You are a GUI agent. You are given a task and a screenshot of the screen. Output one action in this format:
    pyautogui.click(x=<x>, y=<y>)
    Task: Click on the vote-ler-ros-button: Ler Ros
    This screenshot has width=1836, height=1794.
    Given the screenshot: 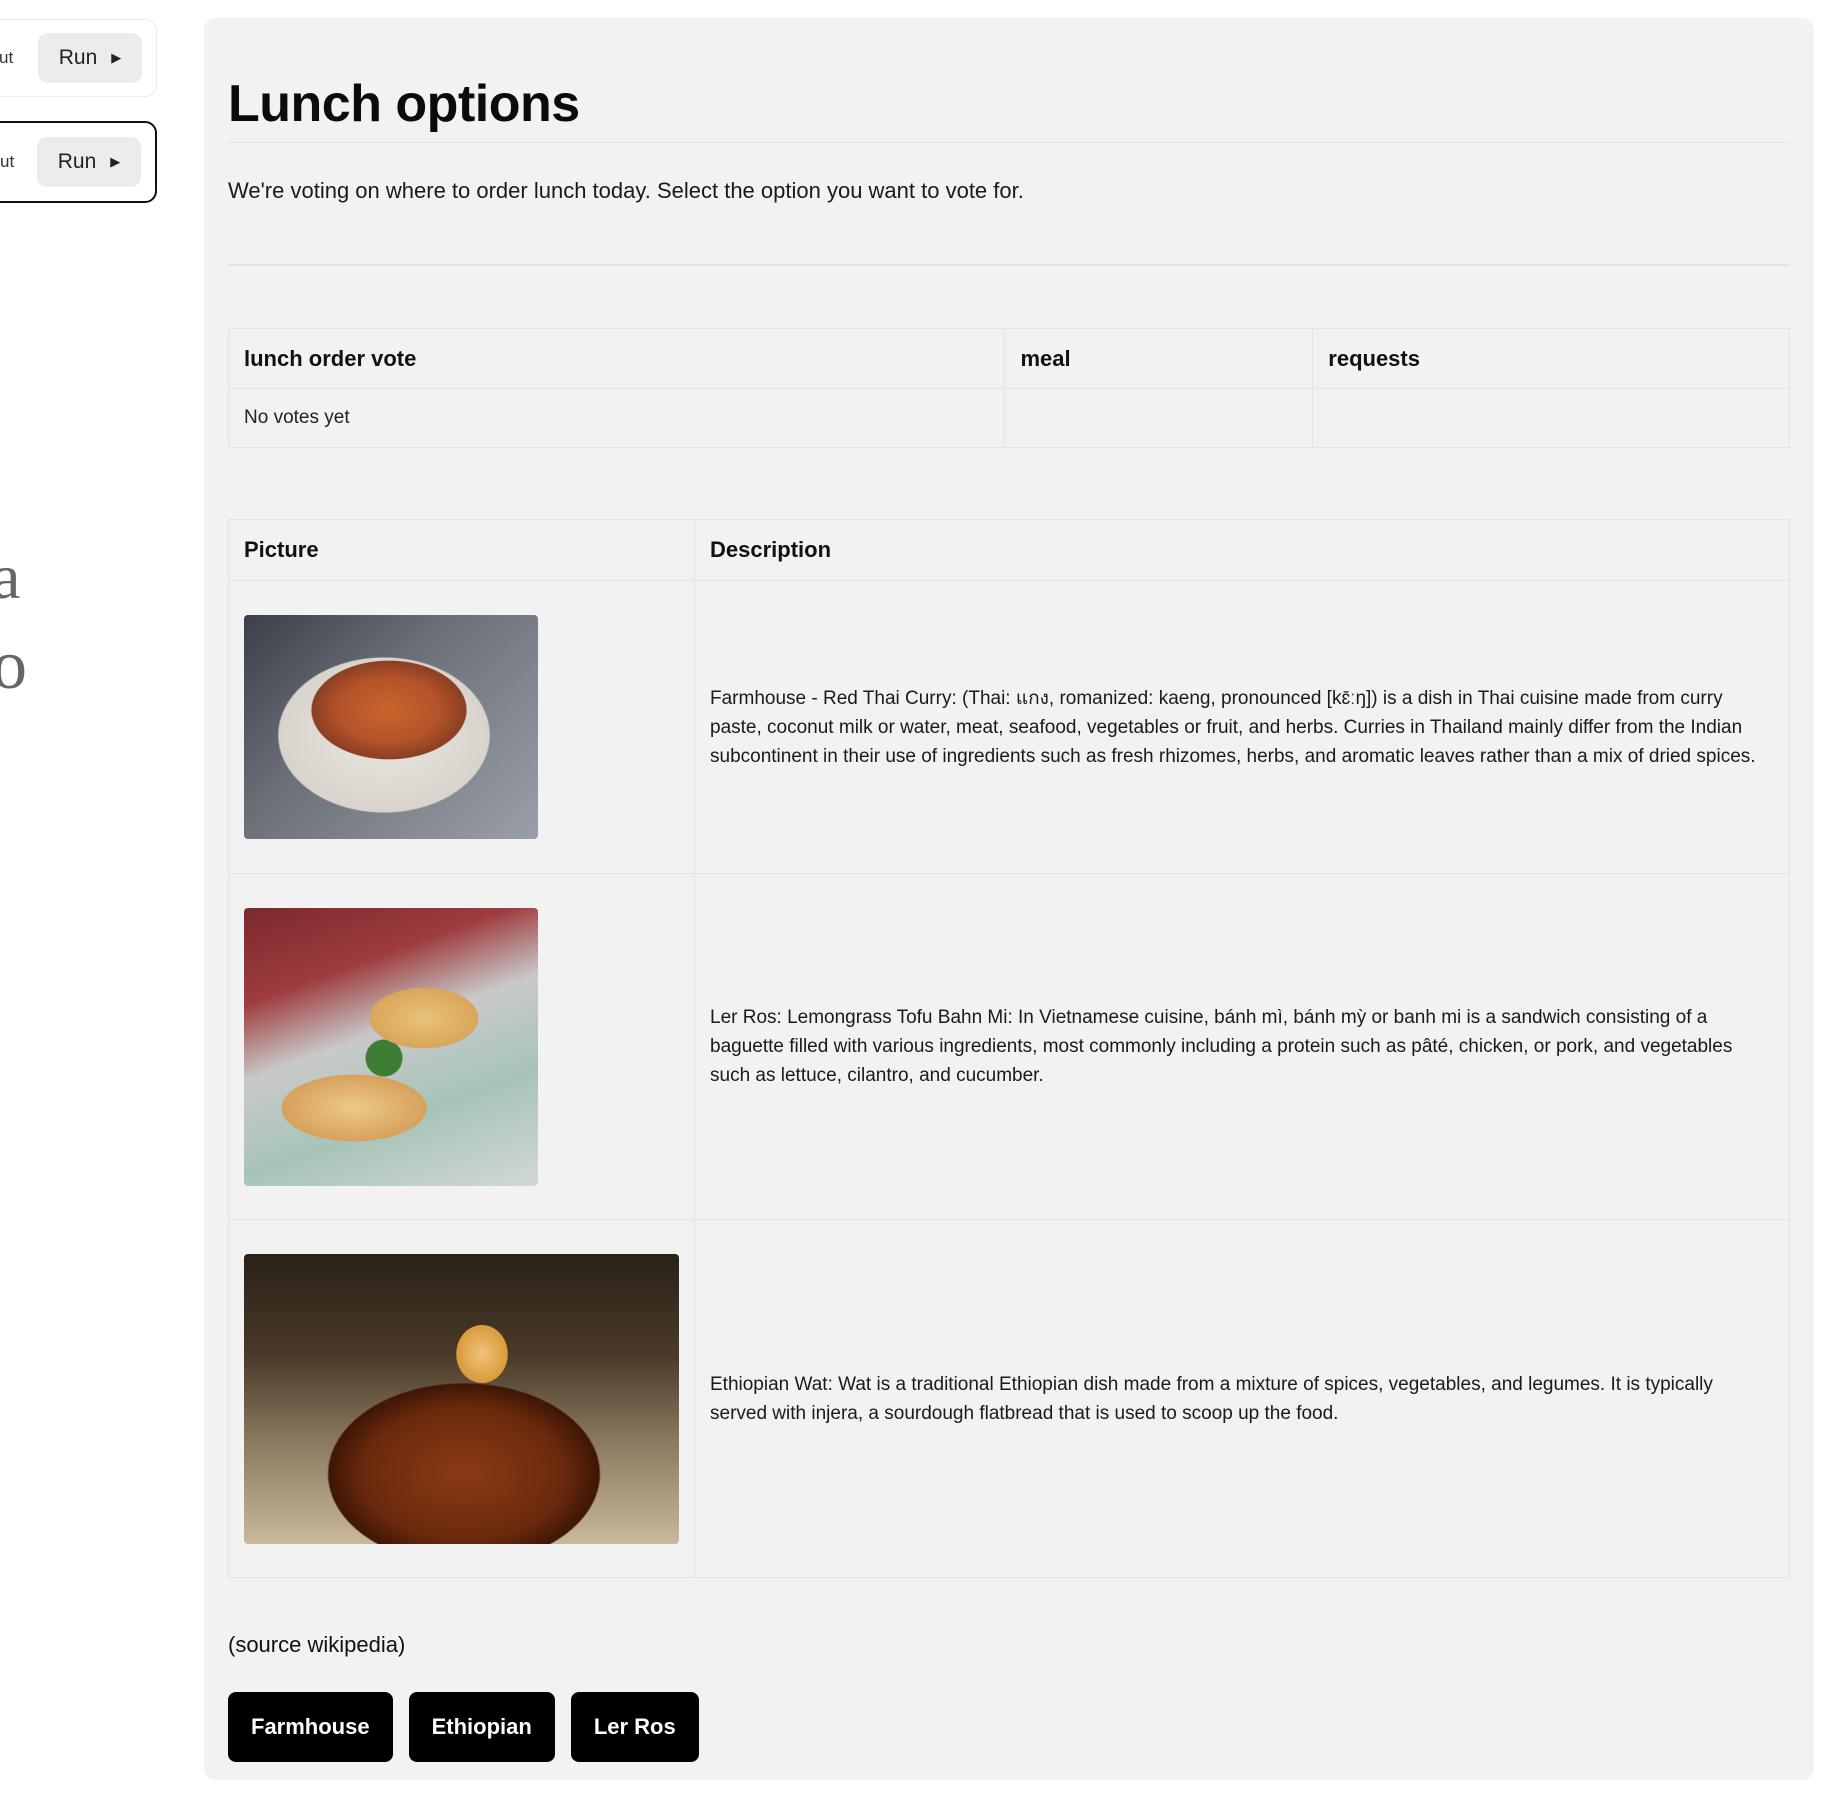 What is the action you would take?
    pyautogui.click(x=634, y=1727)
    